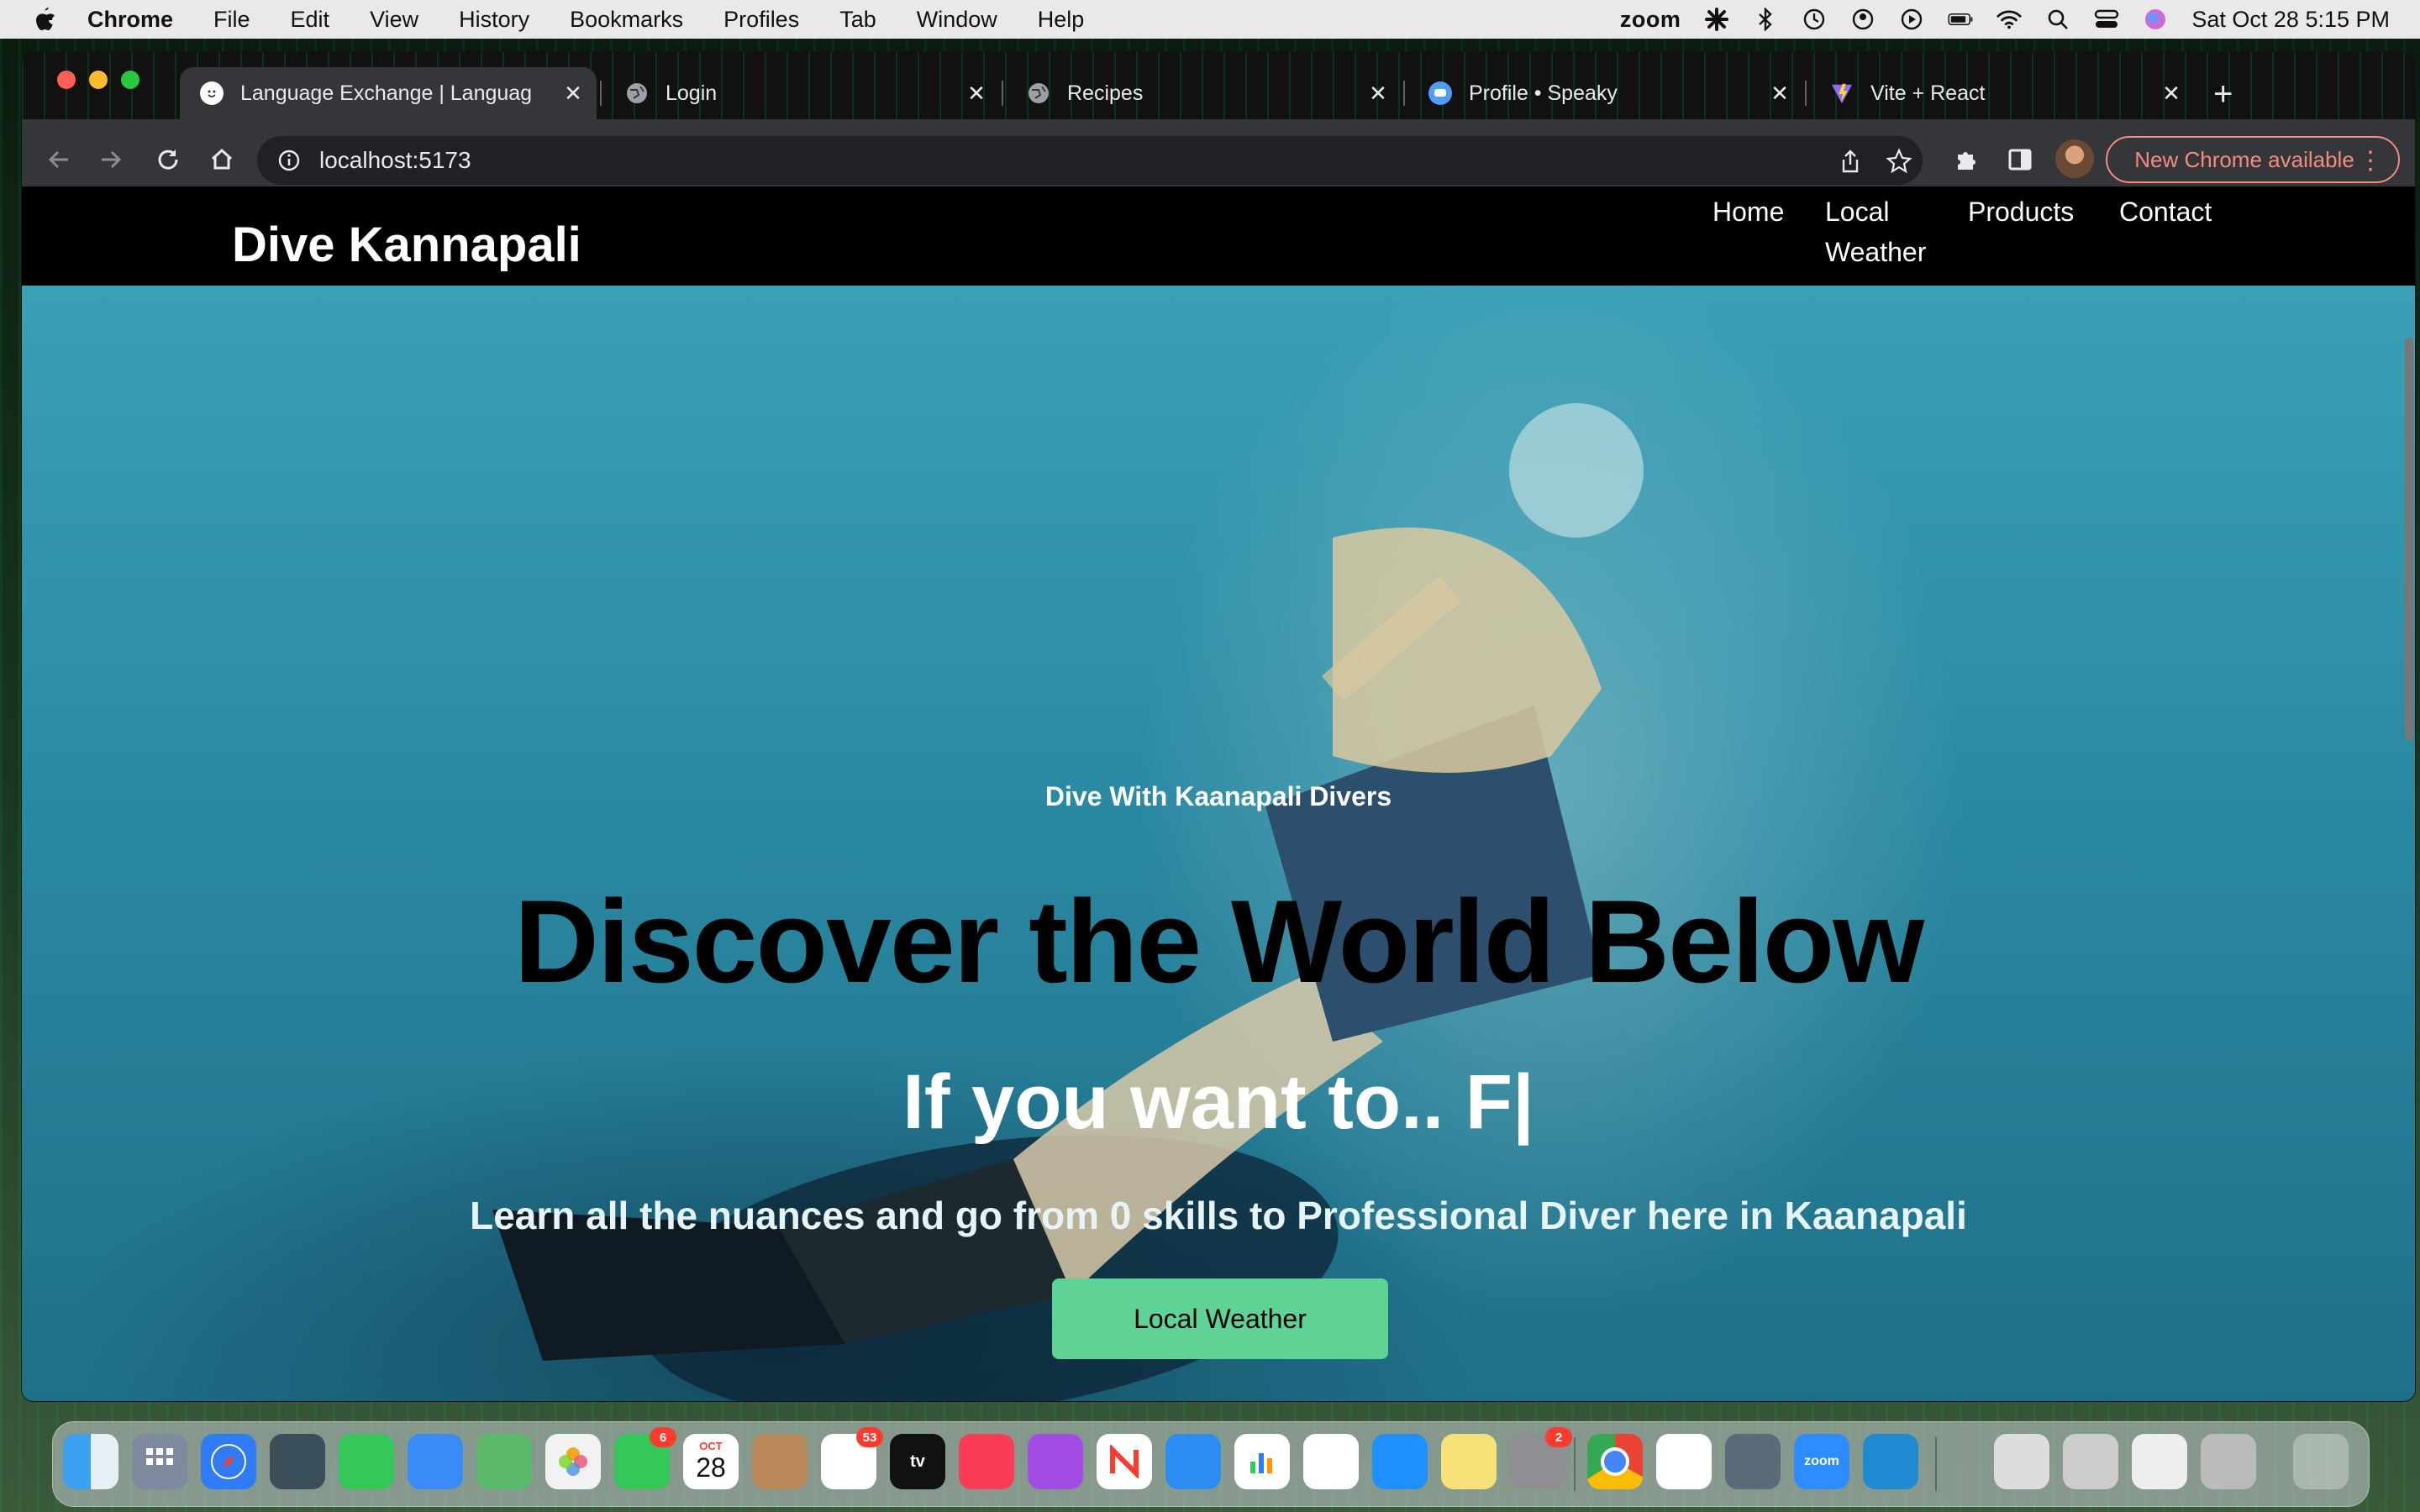  Describe the element at coordinates (367, 1461) in the screenshot. I see `messages-icon` at that location.